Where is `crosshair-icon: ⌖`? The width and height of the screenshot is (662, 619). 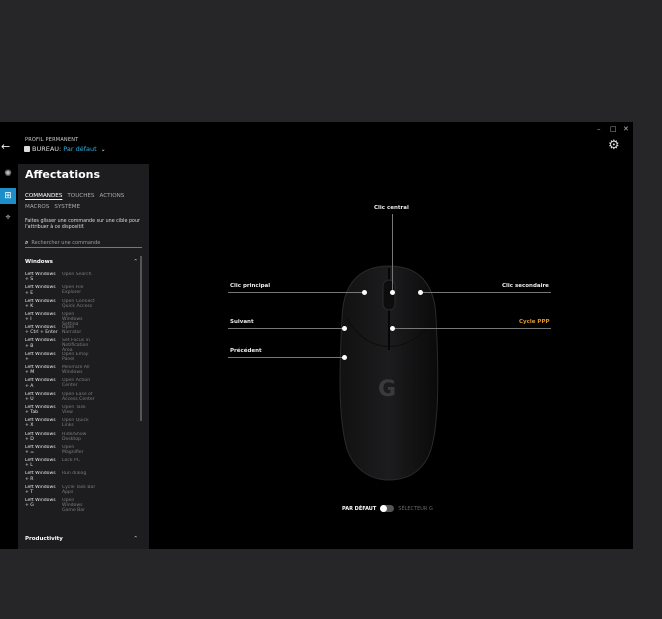 crosshair-icon: ⌖ is located at coordinates (8, 218).